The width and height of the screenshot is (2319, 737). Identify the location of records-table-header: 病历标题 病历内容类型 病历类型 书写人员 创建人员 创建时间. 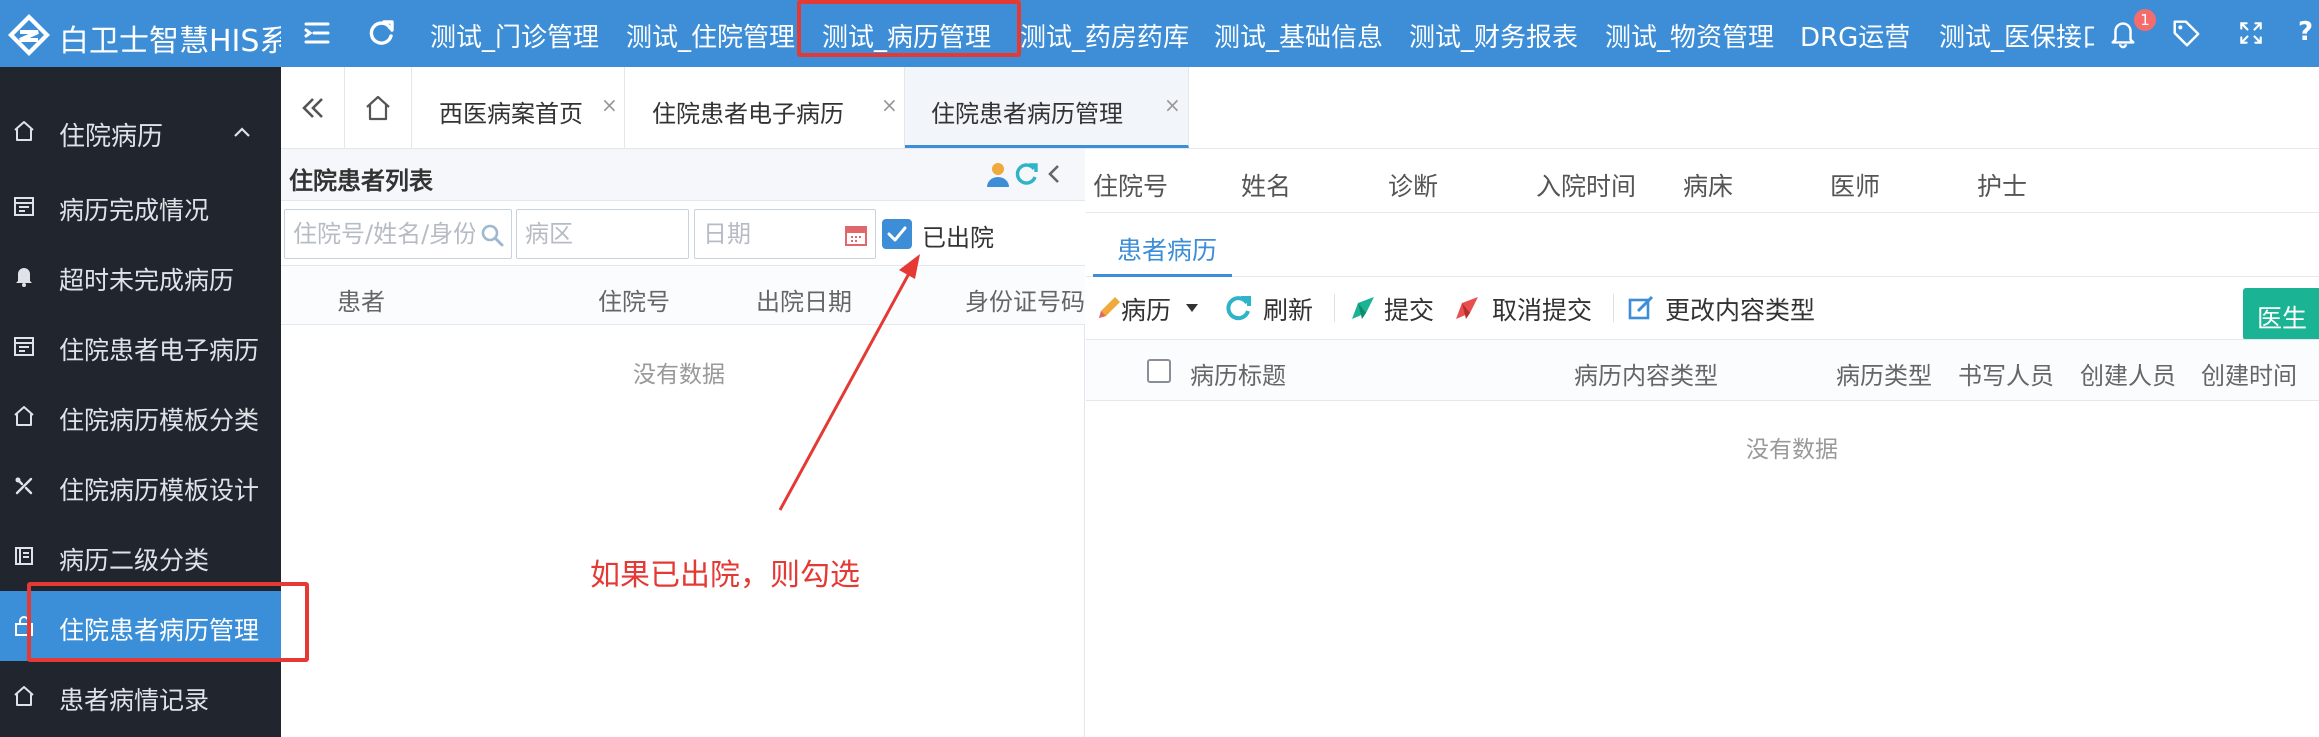
(1702, 370).